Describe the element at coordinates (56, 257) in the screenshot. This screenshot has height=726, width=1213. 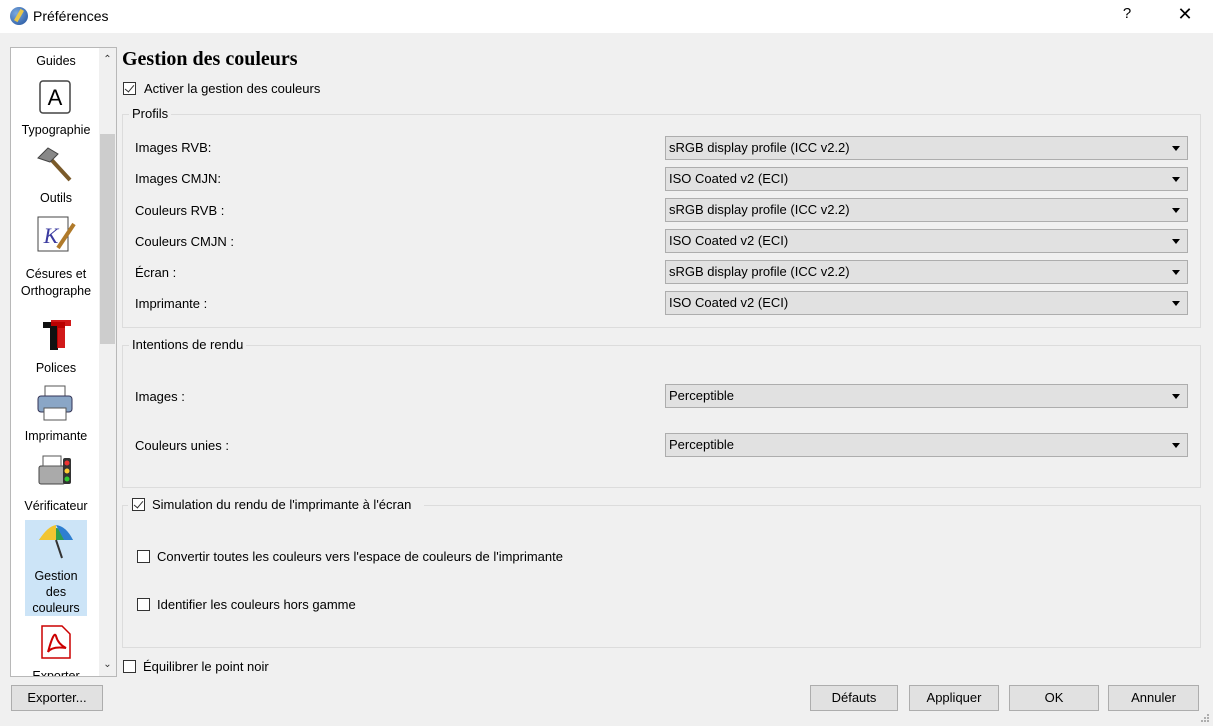
I see `sidebar-item-hyphenation: K Césures et Orthographe` at that location.